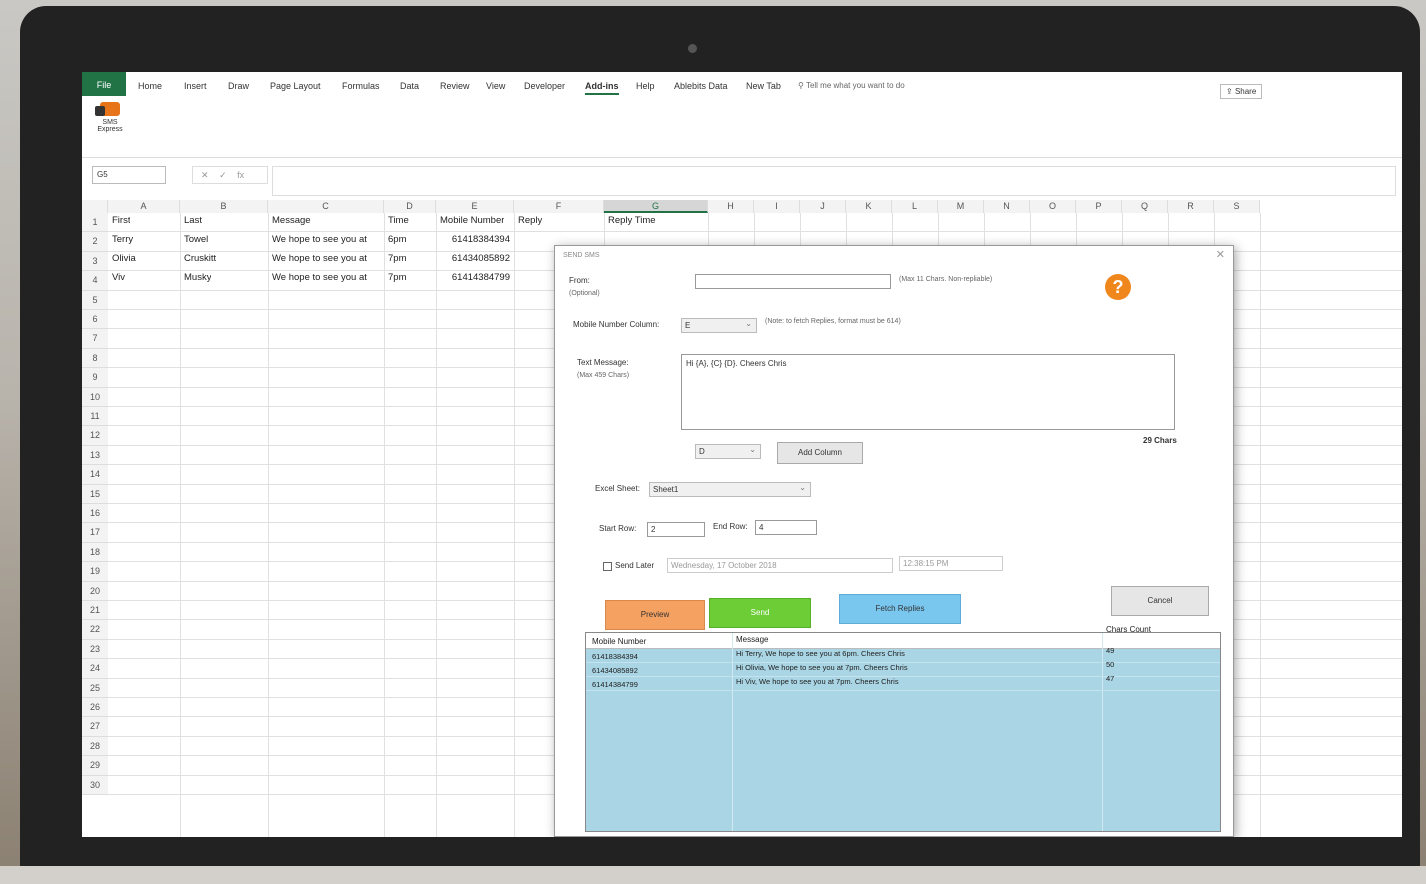 The width and height of the screenshot is (1426, 884). I want to click on cell-a2: Terry, so click(122, 239).